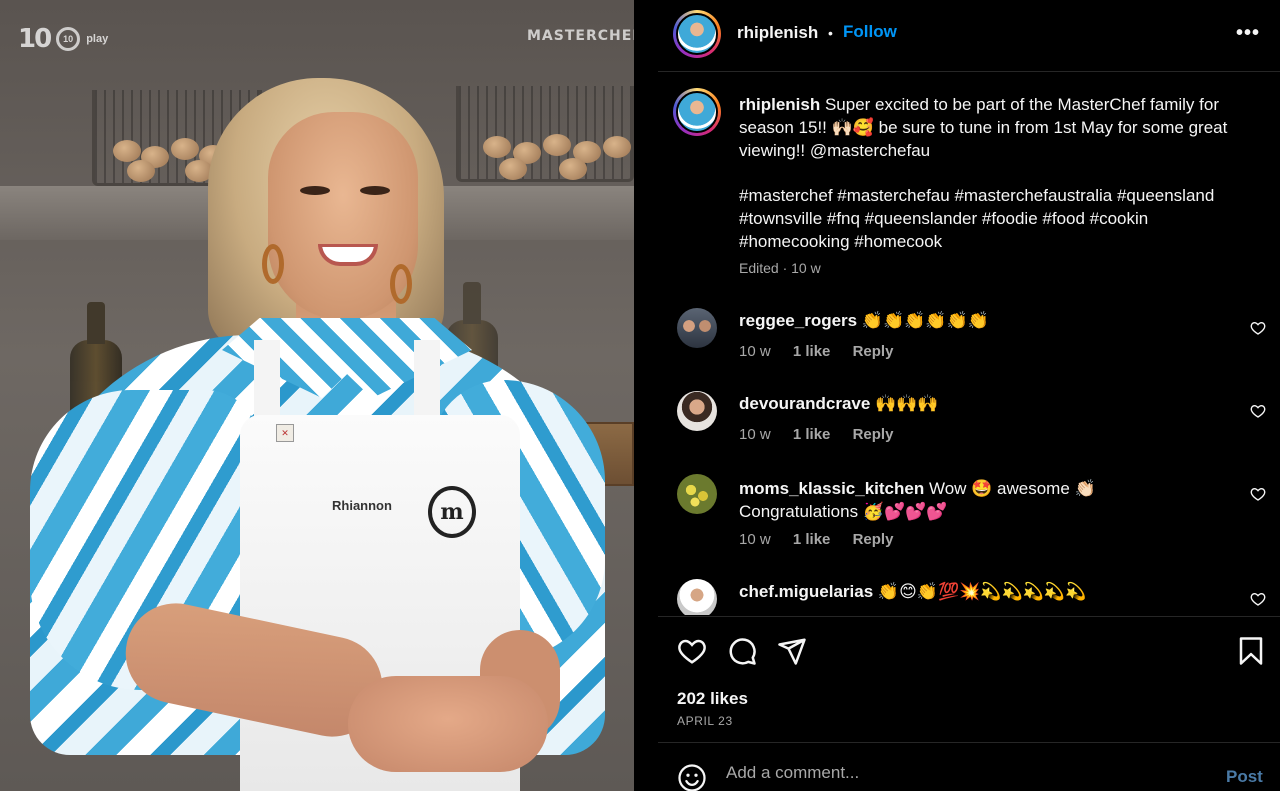 Image resolution: width=1280 pixels, height=791 pixels. Describe the element at coordinates (705, 721) in the screenshot. I see `post-date: APRIL 23` at that location.